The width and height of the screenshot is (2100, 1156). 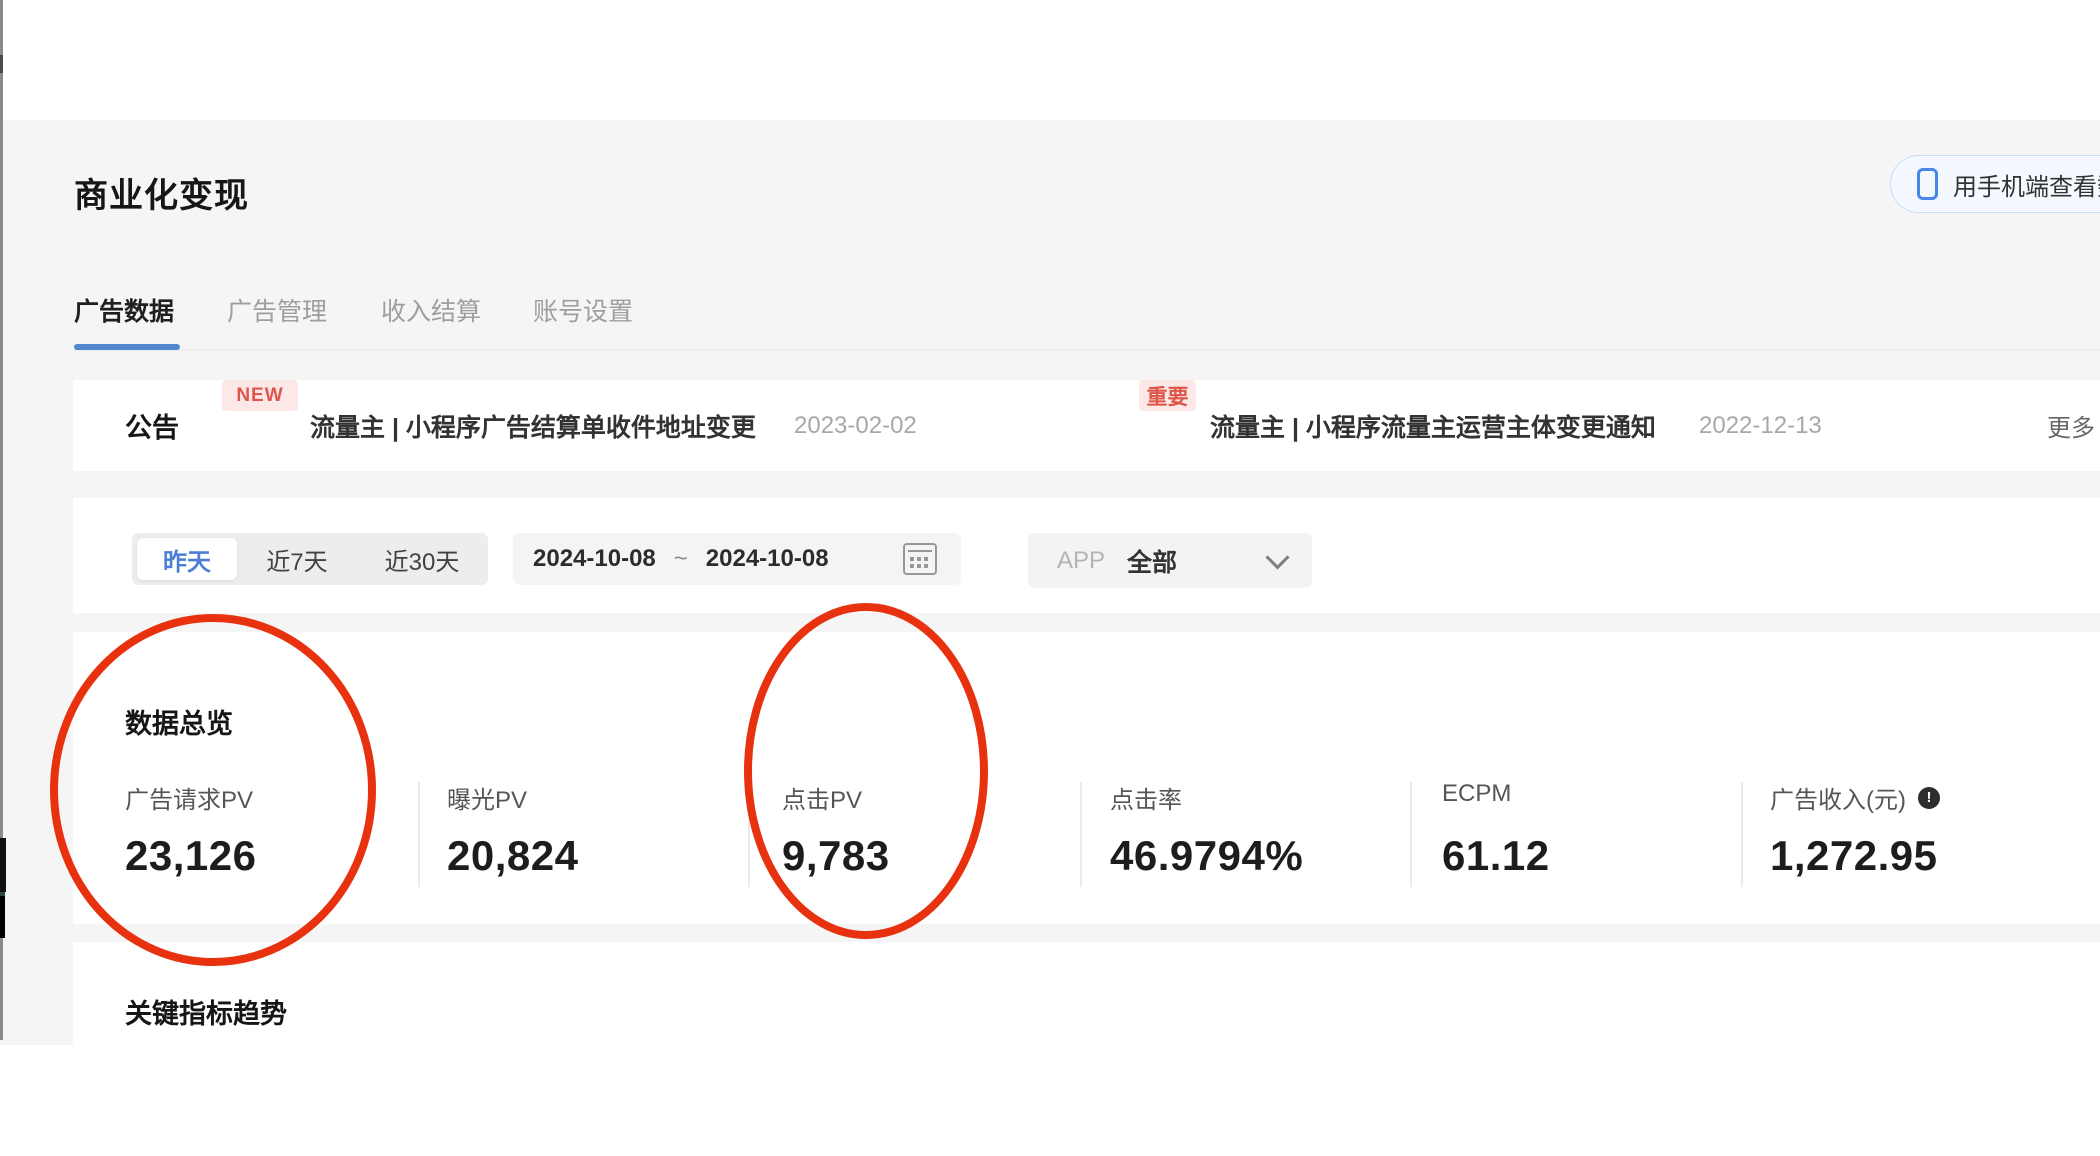 I want to click on date-end-value: 2024-10-08, so click(x=767, y=559).